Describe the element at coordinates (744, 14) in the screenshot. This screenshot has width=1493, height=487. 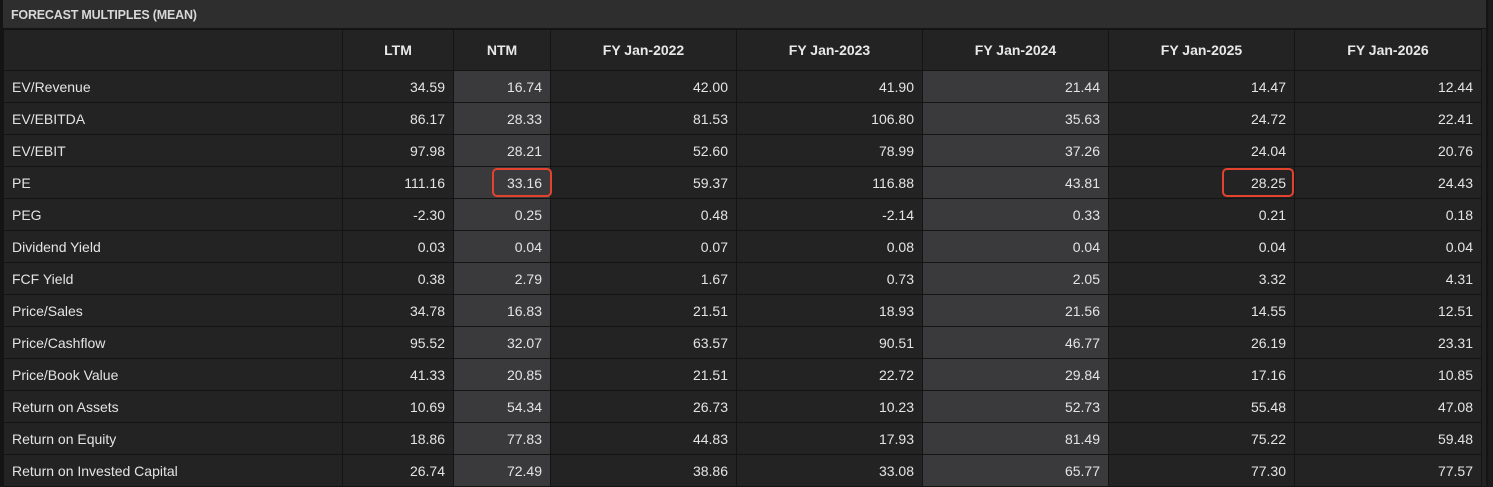
I see `panel-title: FORECAST MULTIPLES (MEAN)` at that location.